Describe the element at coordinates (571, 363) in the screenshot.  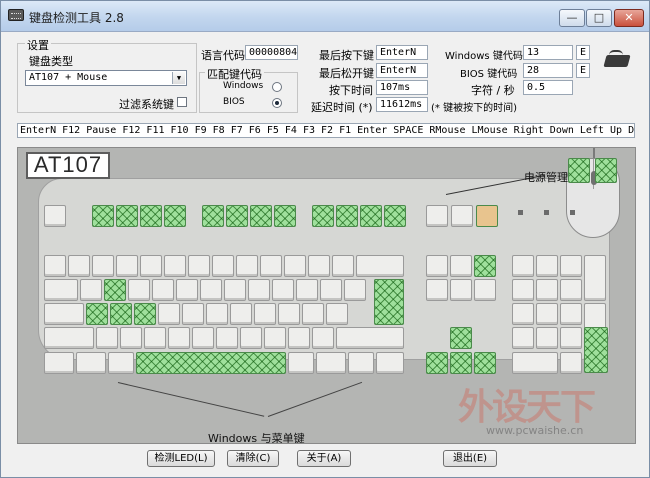
I see `key-numpad-dot` at that location.